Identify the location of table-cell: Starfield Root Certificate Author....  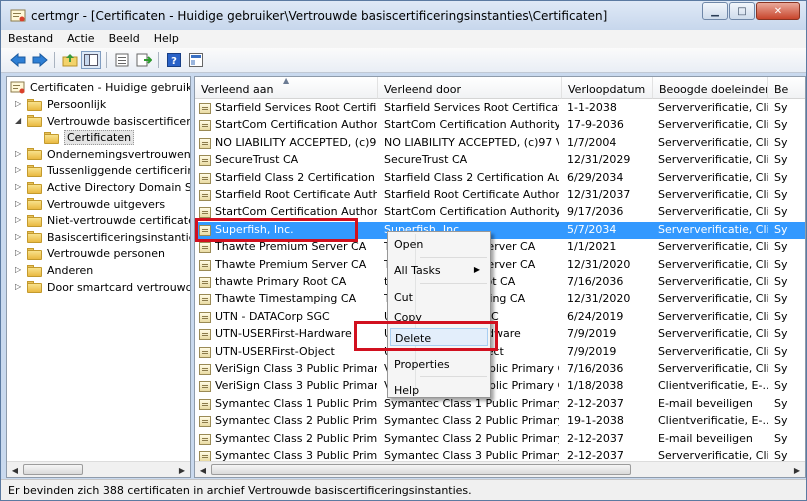
(296, 194).